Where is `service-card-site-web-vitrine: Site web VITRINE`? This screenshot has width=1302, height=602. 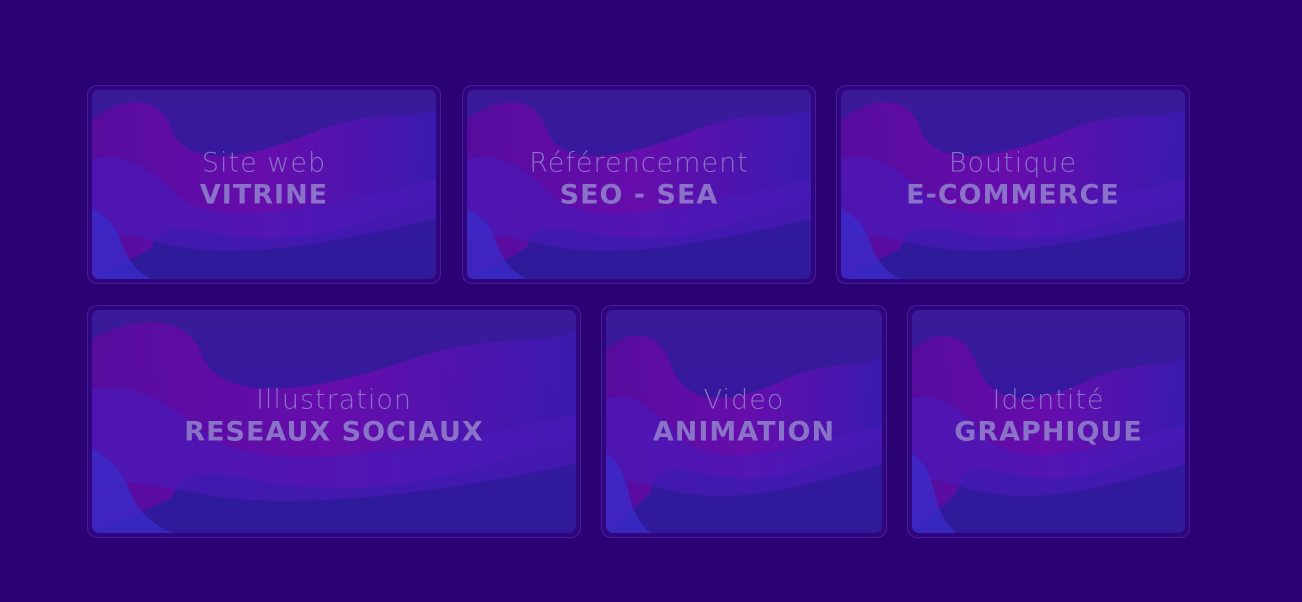
service-card-site-web-vitrine: Site web VITRINE is located at coordinates (264, 184).